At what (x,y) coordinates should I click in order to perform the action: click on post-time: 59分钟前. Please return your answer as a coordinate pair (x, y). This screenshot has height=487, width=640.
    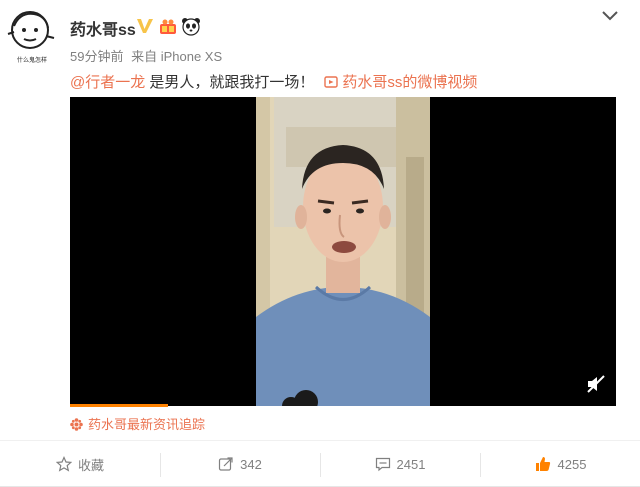
    Looking at the image, I should click on (96, 56).